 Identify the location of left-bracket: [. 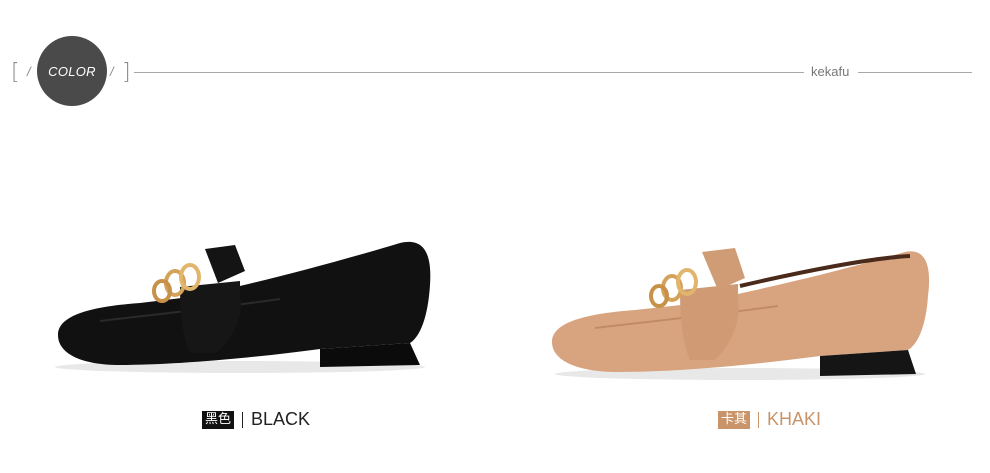
(15, 72).